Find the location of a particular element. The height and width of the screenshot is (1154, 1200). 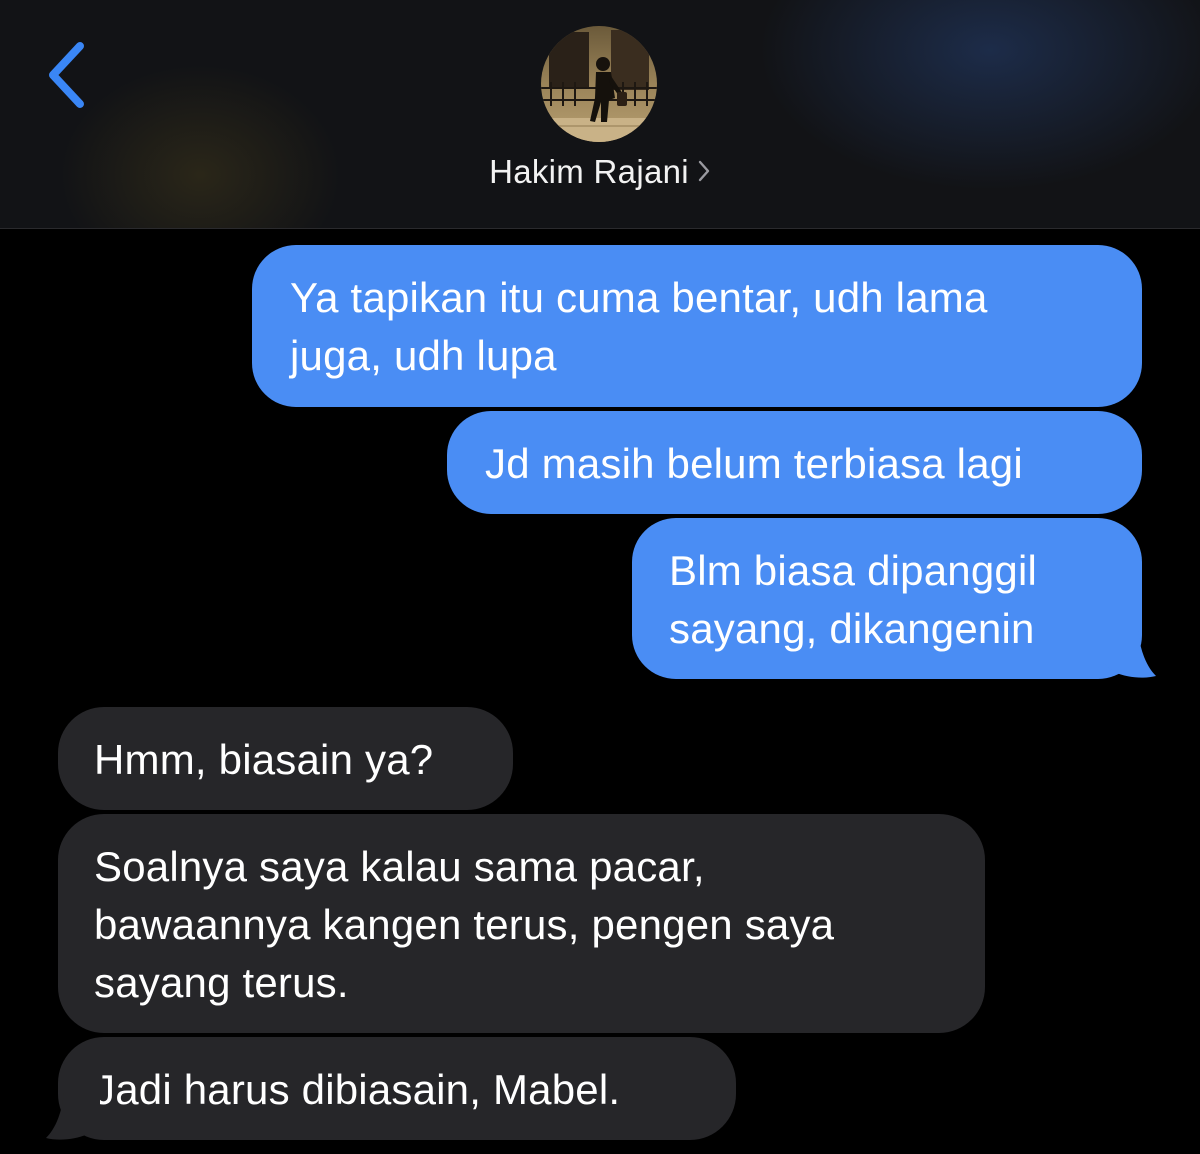

back-button is located at coordinates (71, 77).